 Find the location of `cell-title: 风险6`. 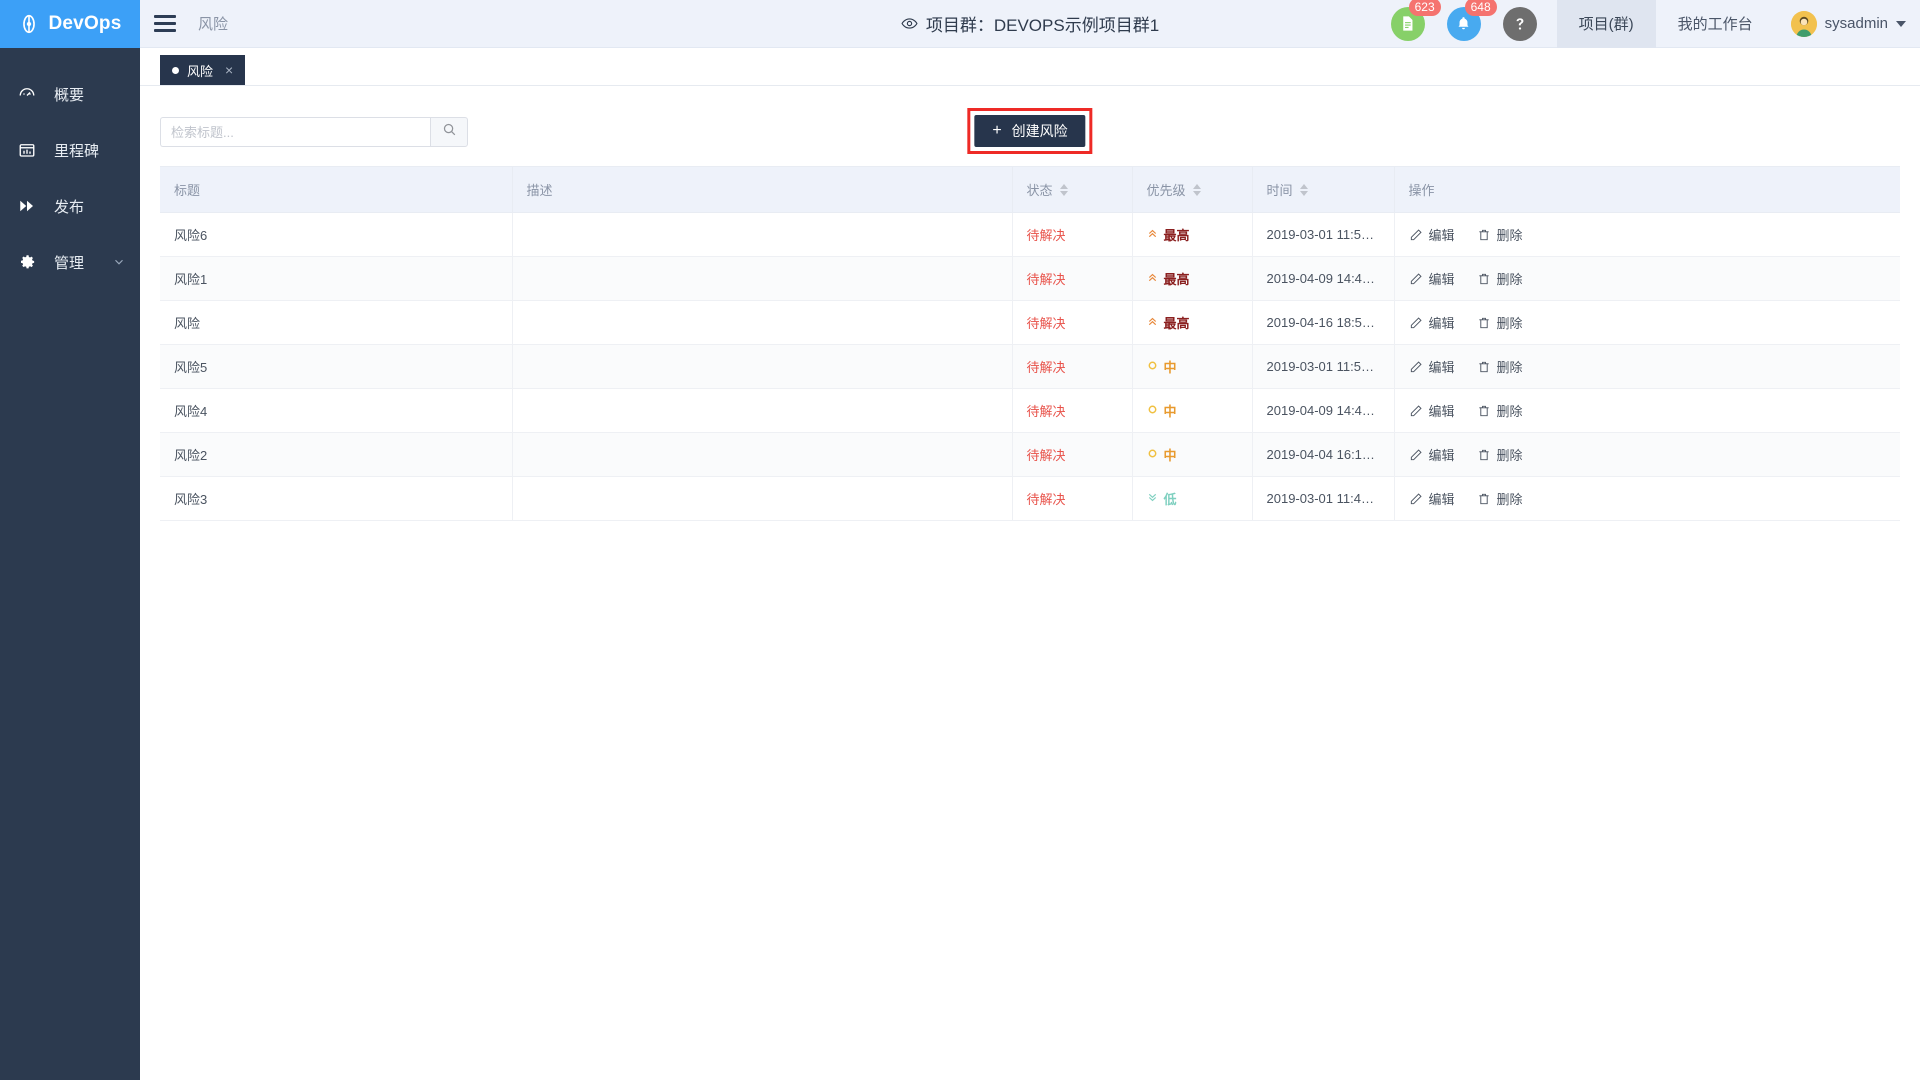

cell-title: 风险6 is located at coordinates (336, 234).